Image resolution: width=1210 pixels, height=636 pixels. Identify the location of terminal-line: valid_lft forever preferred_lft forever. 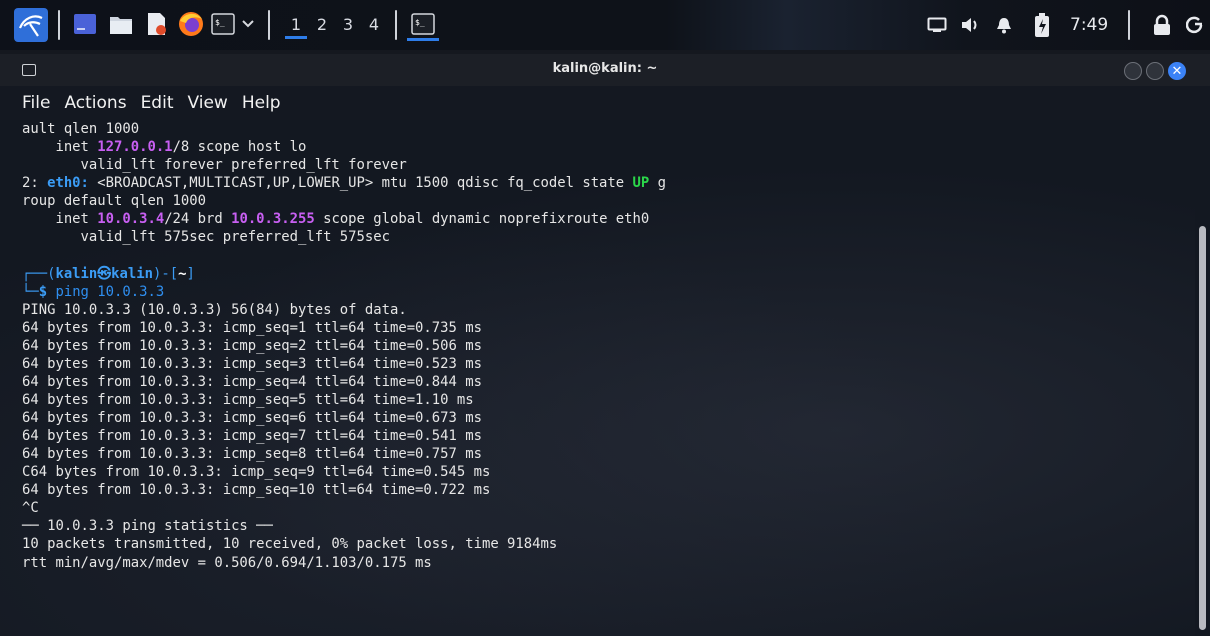
(214, 165).